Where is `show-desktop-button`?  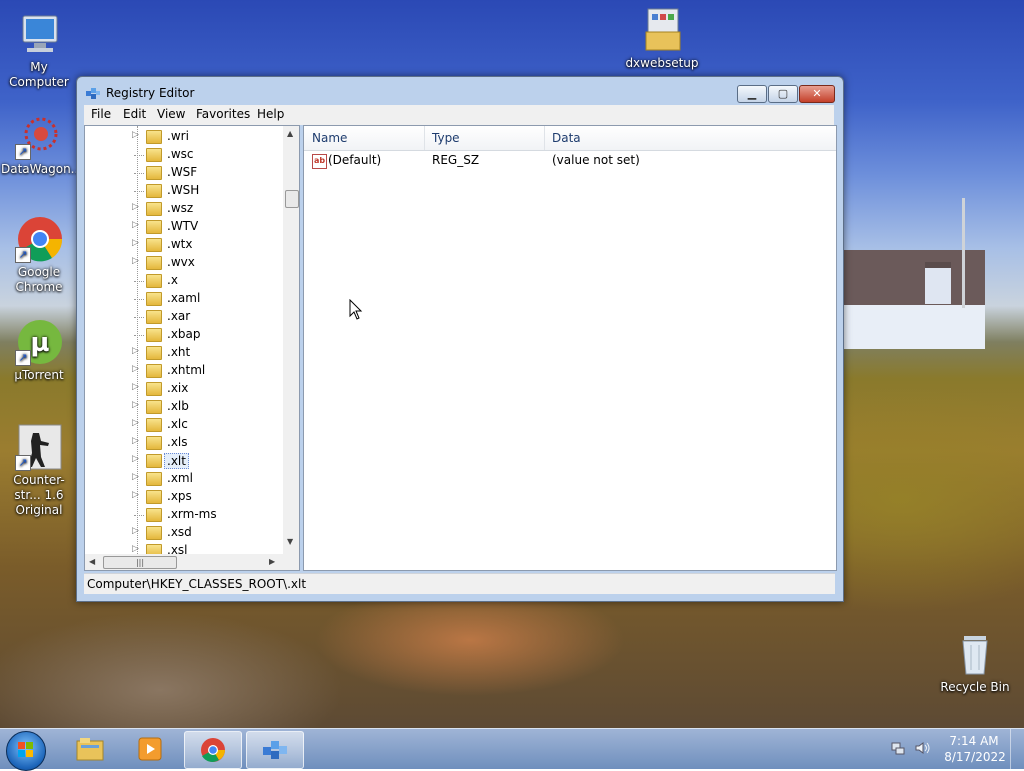 show-desktop-button is located at coordinates (1017, 749).